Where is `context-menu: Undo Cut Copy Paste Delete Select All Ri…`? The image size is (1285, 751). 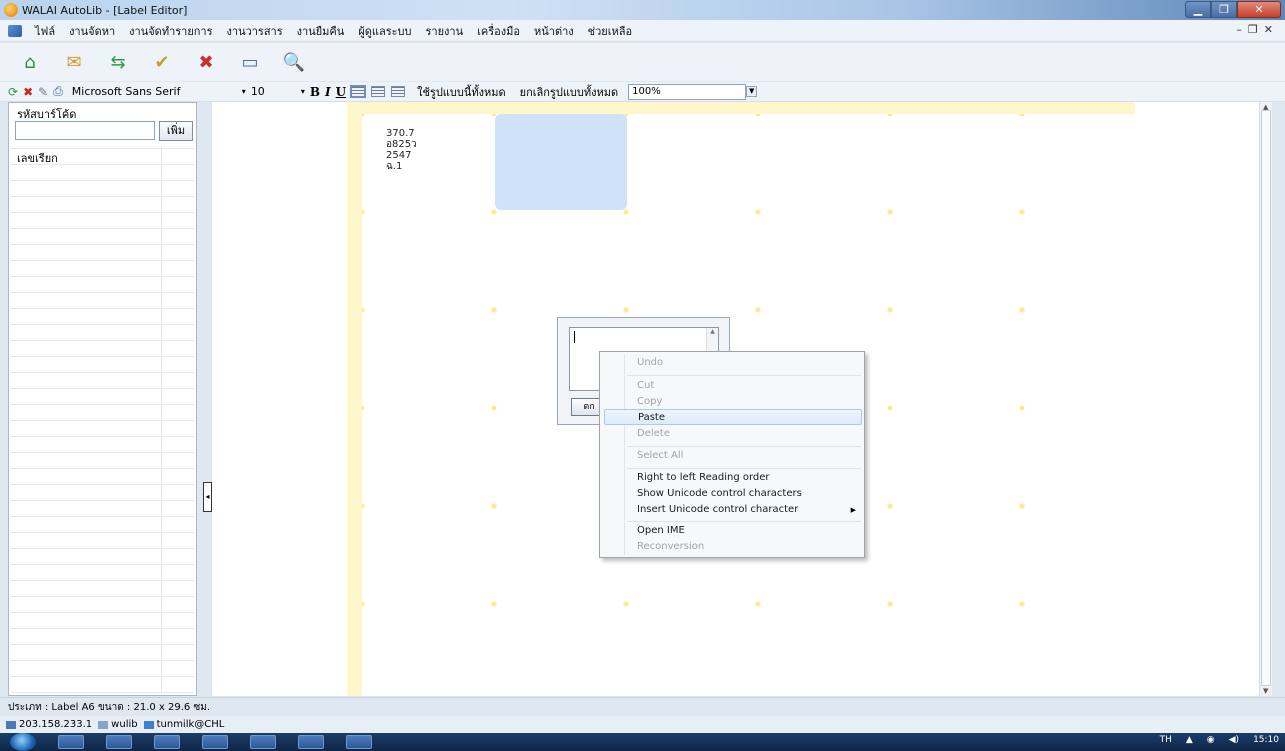
context-menu: Undo Cut Copy Paste Delete Select All Ri… is located at coordinates (732, 454).